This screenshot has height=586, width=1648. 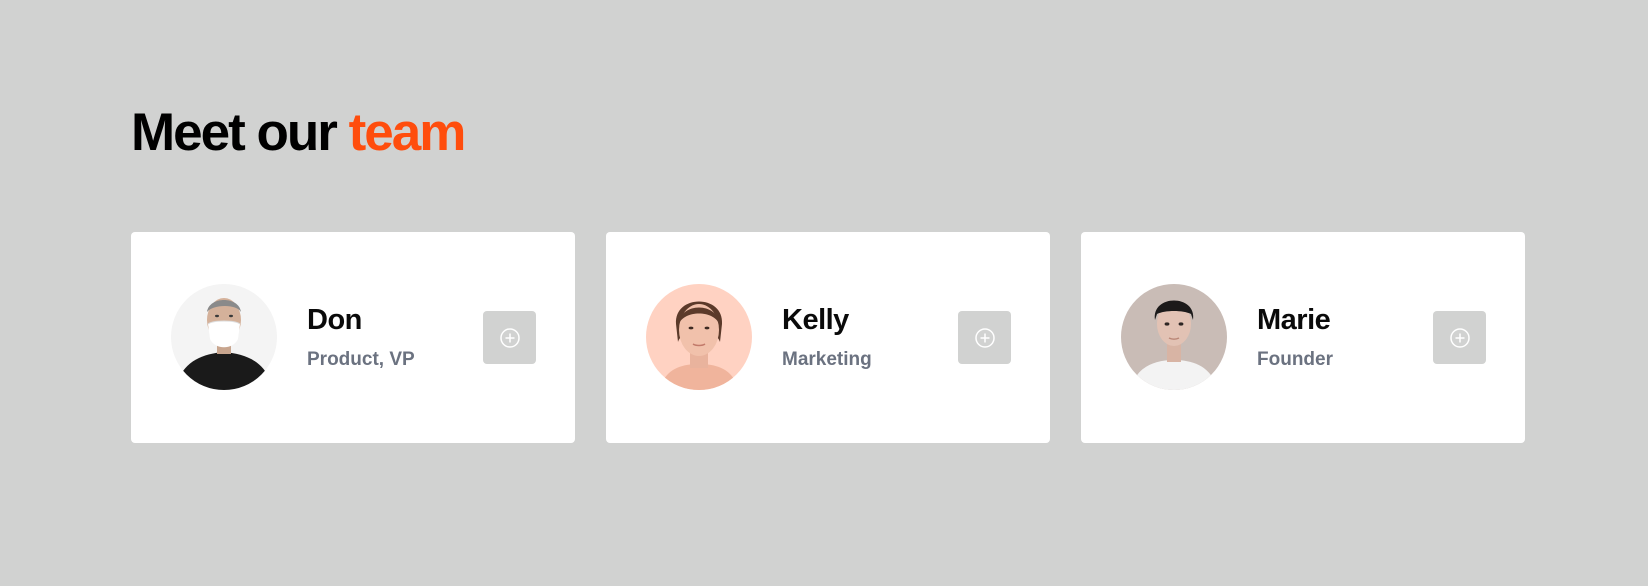 What do you see at coordinates (234, 132) in the screenshot?
I see `heading-text: Meet our` at bounding box center [234, 132].